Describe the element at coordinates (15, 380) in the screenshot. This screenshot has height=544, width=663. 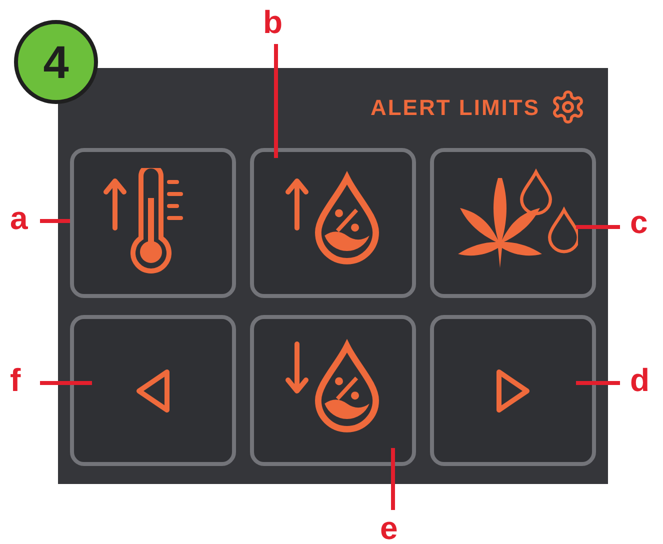
I see `callout-label: f` at that location.